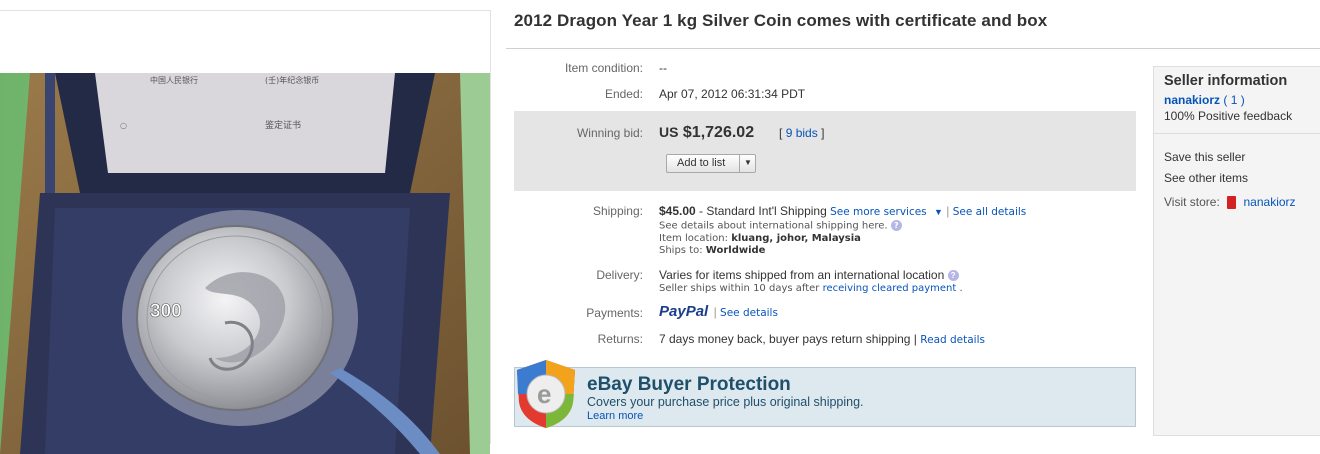  Describe the element at coordinates (890, 288) in the screenshot. I see `cleared-payment-link: receiving cleared payment` at that location.